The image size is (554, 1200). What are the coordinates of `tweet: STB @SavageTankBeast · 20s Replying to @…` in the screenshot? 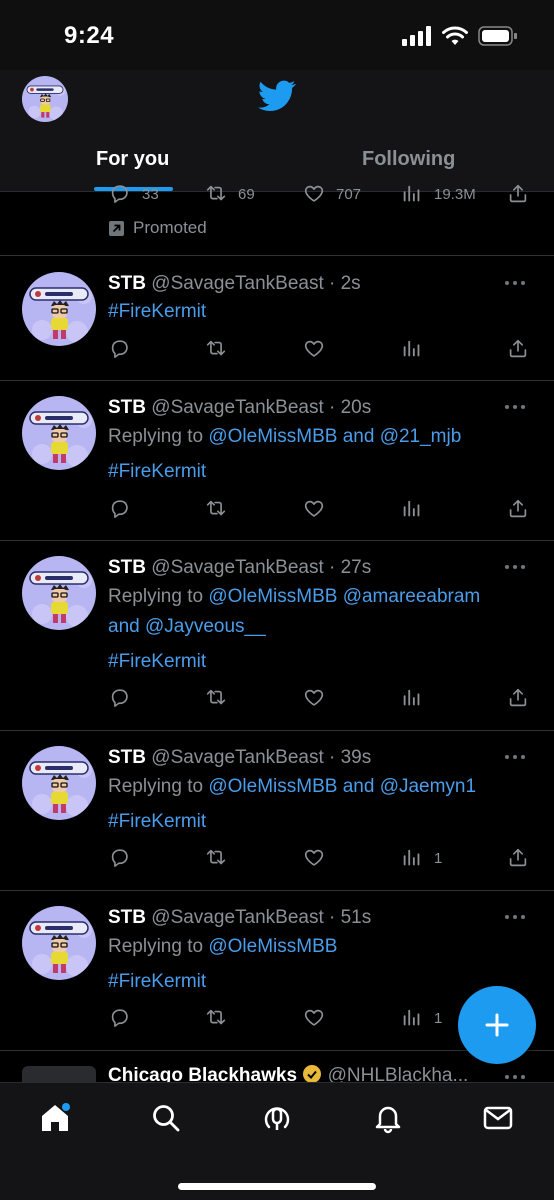 It's located at (277, 461).